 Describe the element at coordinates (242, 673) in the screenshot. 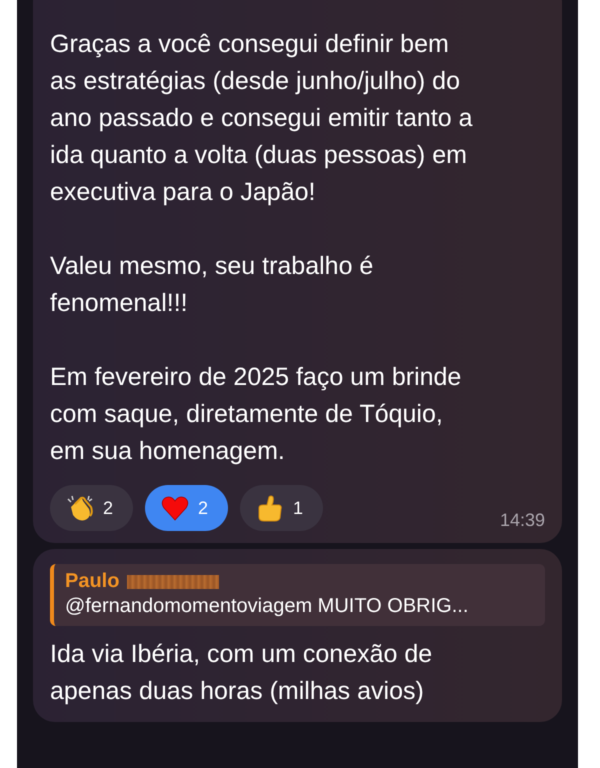

I see `message-text: Ida via Ibéria, com um conexão de apenas duas horas (milhas avios)` at that location.